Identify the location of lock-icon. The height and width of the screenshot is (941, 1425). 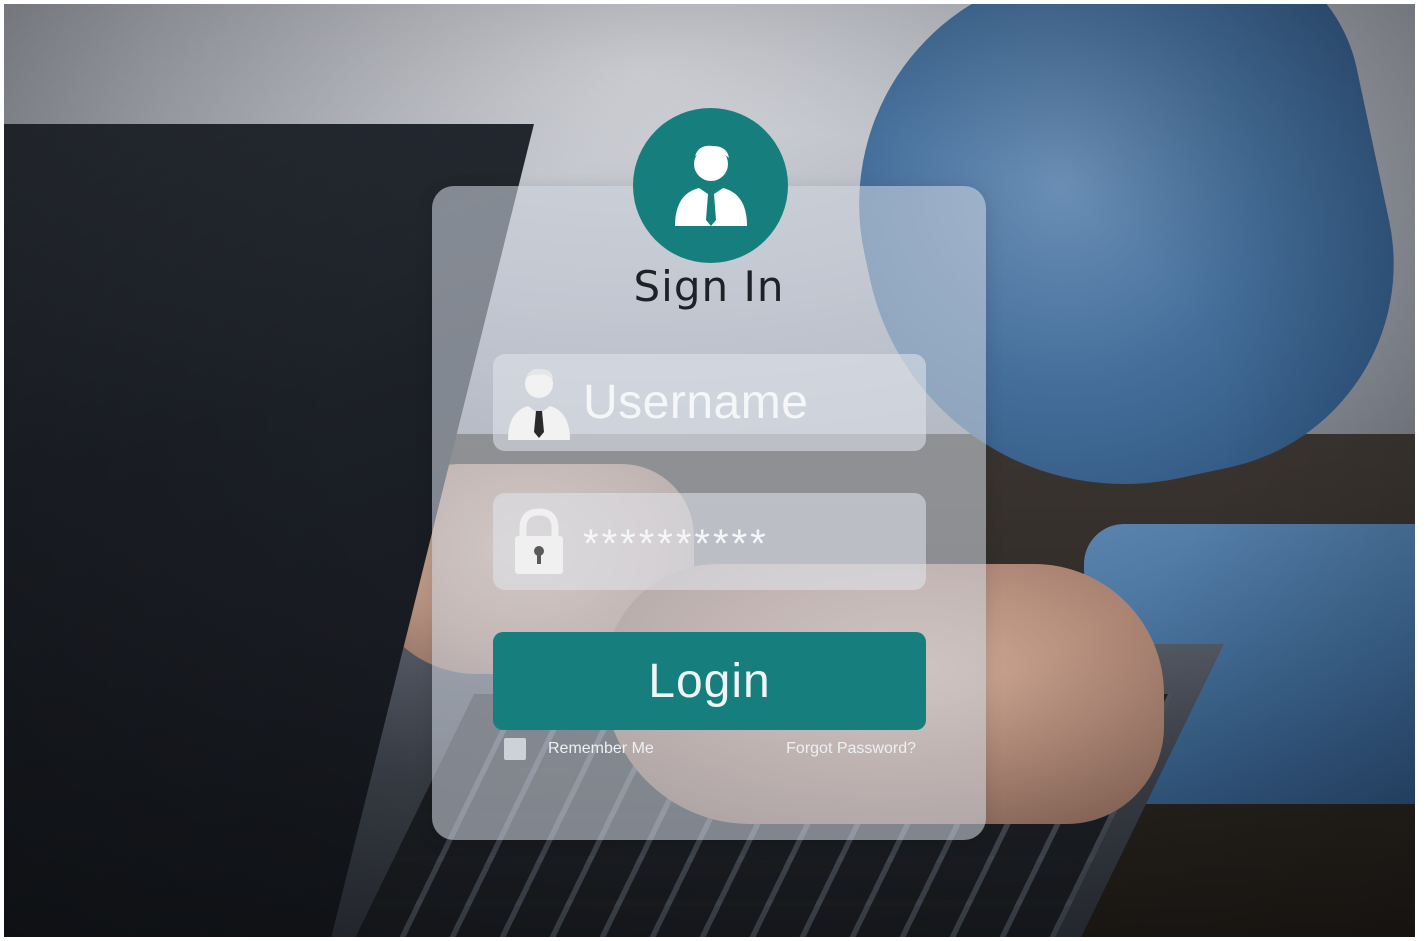
(539, 542).